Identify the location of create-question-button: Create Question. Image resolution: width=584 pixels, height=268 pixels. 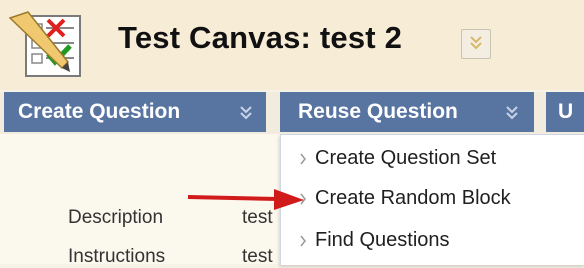
(135, 112).